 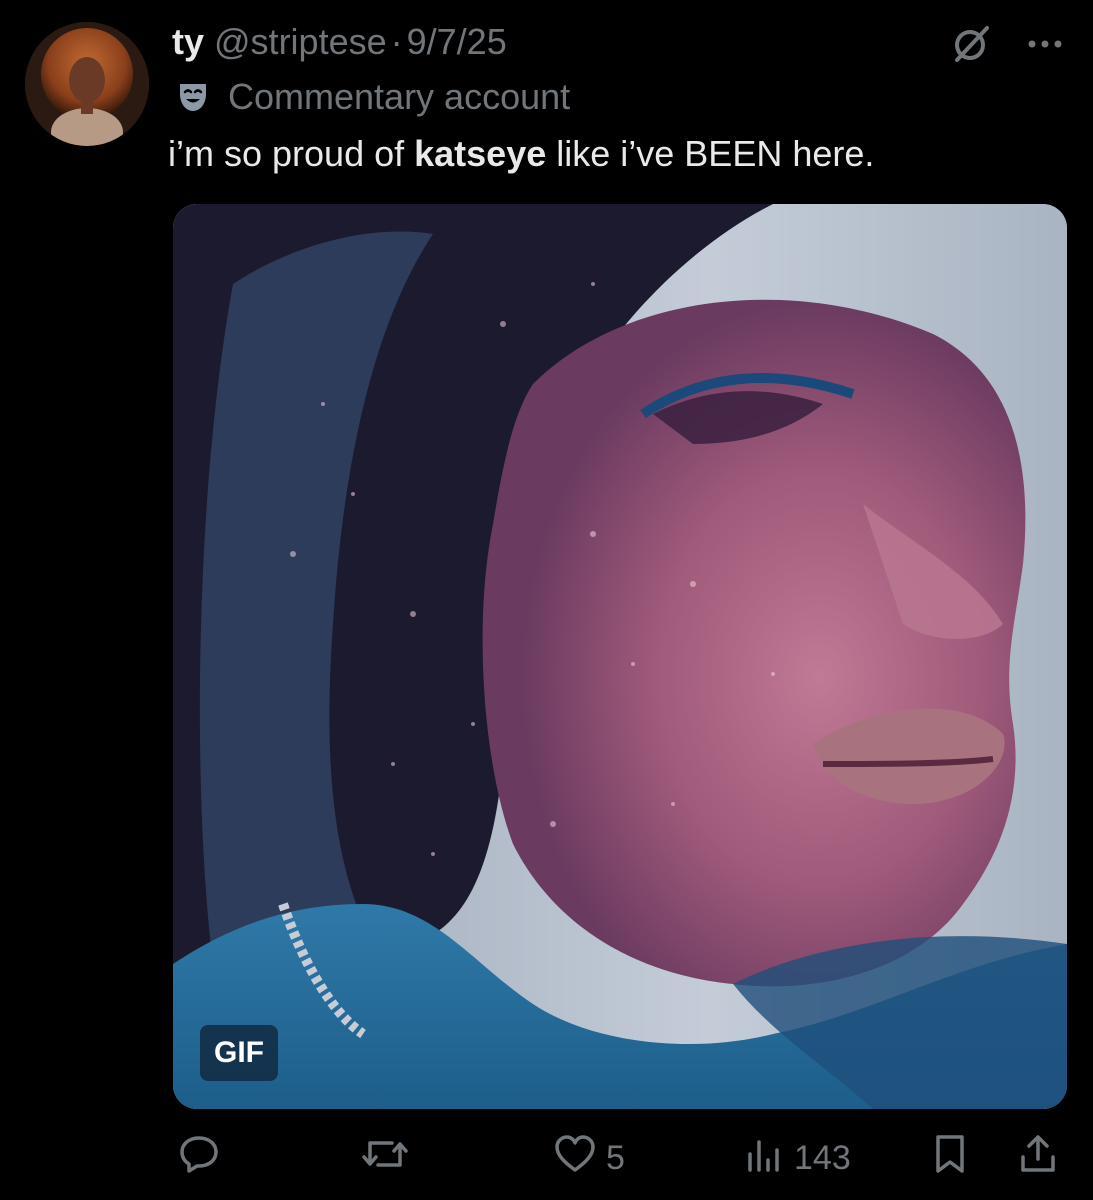 I want to click on more-icon, so click(x=1045, y=44).